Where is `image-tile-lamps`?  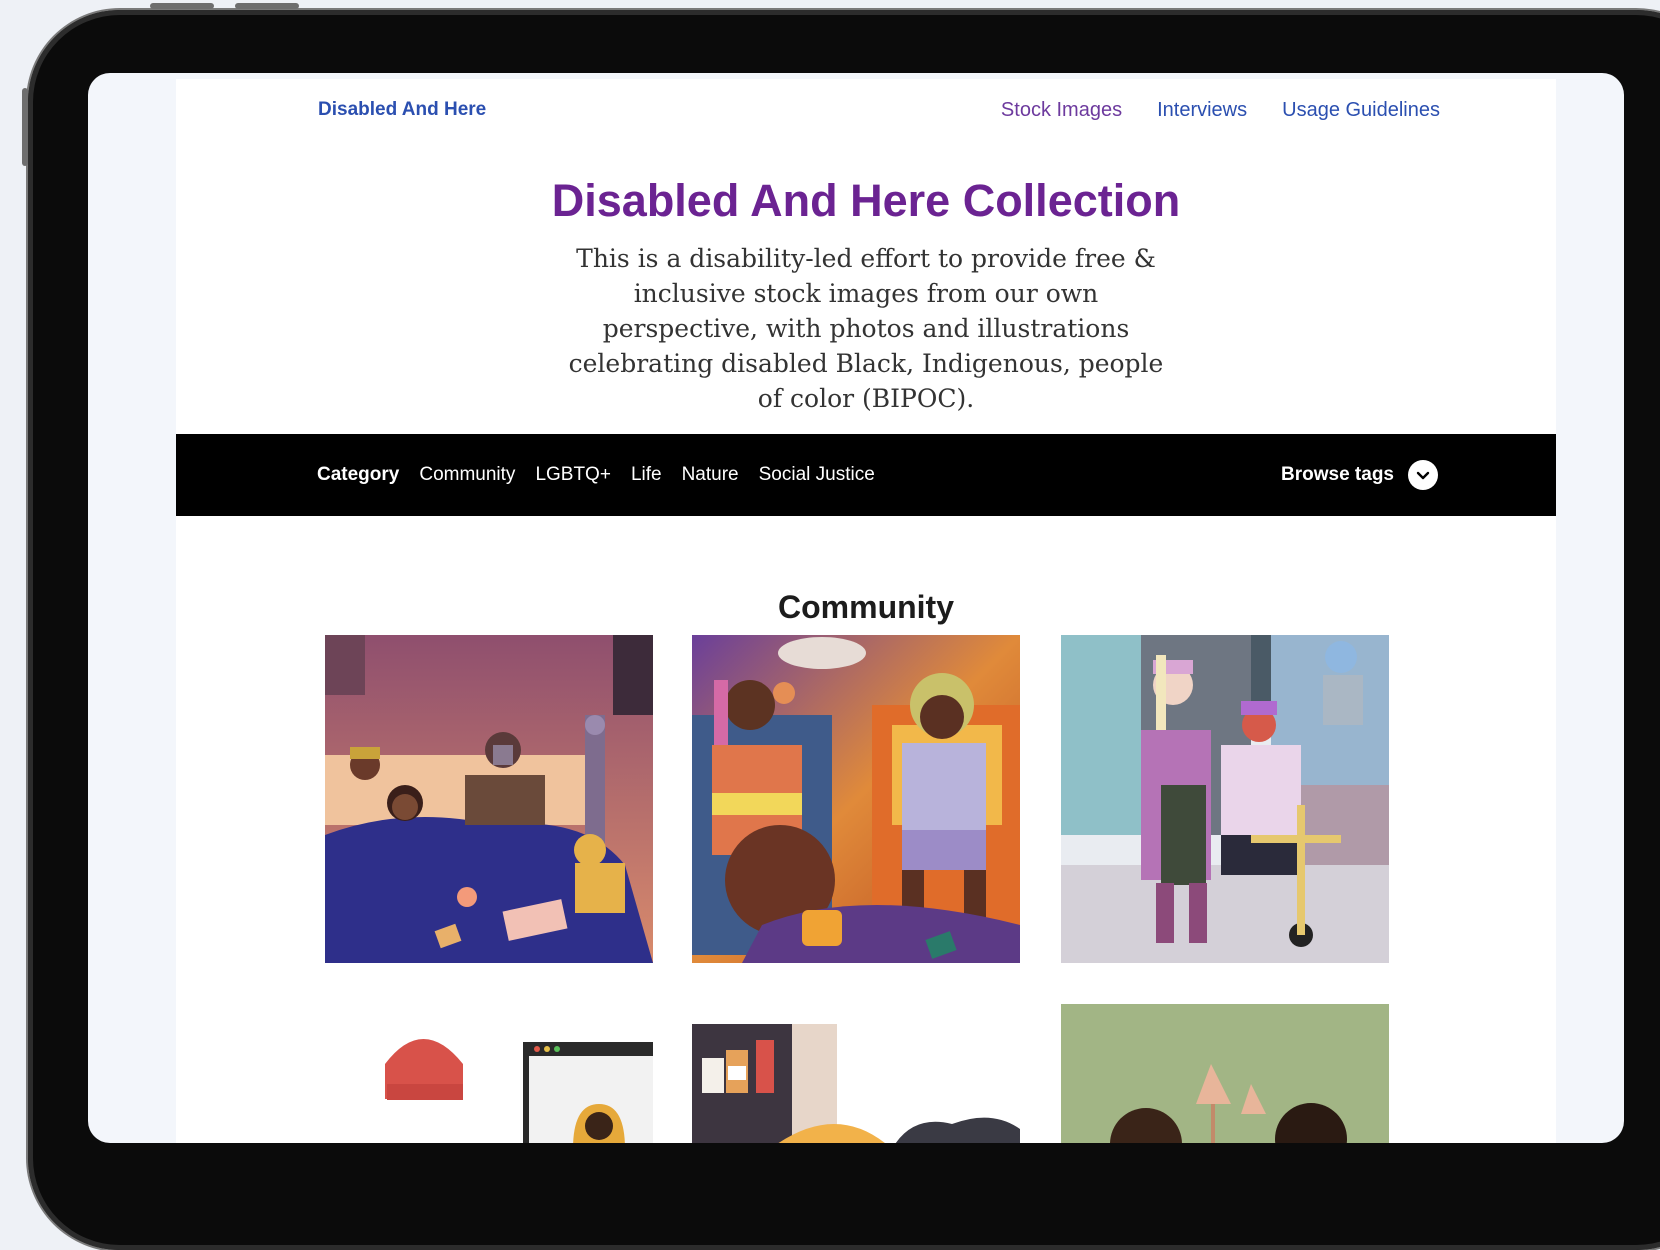
image-tile-lamps is located at coordinates (1225, 1073).